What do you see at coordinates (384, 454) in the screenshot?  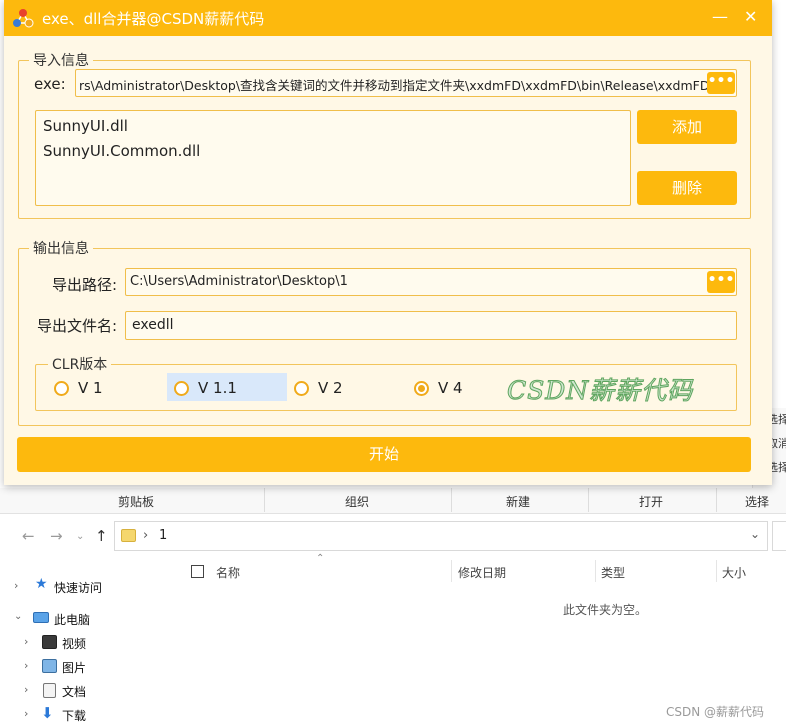 I see `start-button: 开始` at bounding box center [384, 454].